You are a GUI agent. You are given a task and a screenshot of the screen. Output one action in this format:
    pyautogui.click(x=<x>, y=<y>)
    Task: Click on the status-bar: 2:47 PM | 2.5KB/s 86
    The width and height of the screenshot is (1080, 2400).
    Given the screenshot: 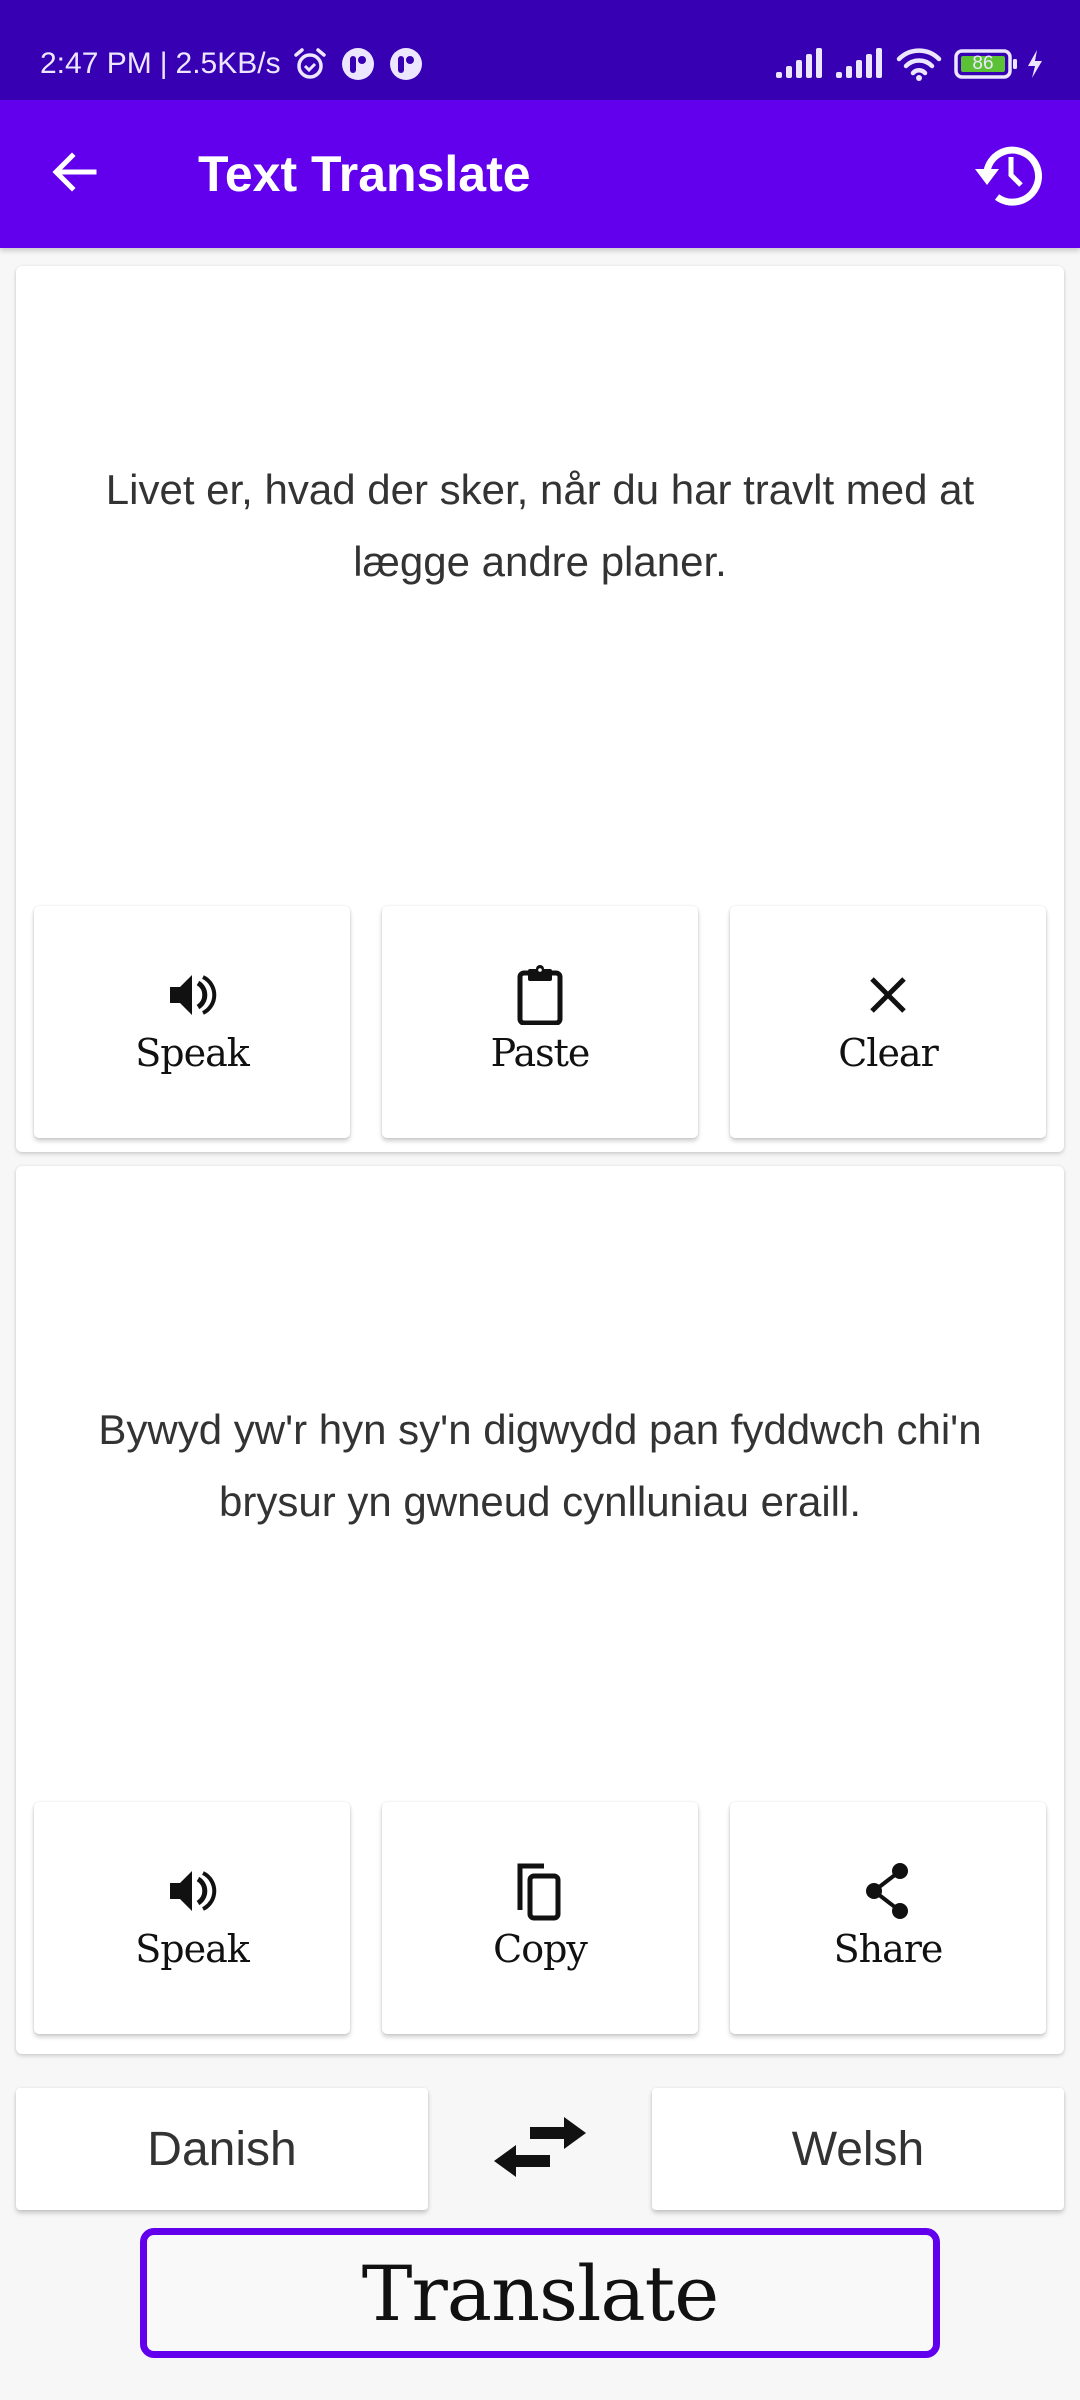 What is the action you would take?
    pyautogui.click(x=540, y=50)
    